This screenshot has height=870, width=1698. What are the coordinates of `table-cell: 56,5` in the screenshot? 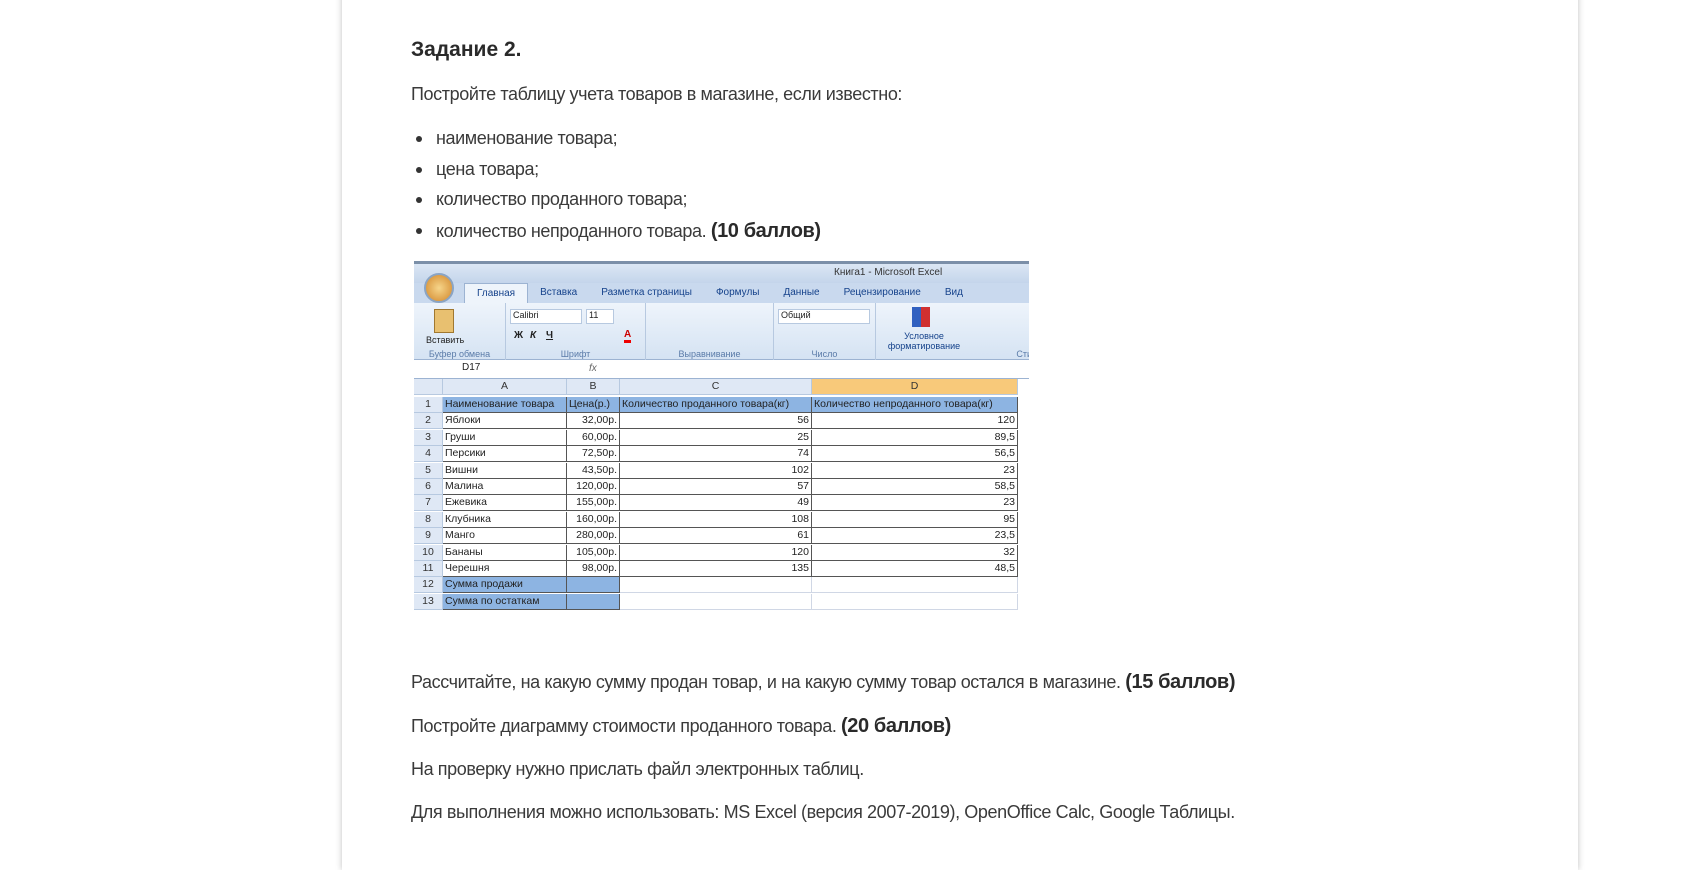 It's located at (915, 454).